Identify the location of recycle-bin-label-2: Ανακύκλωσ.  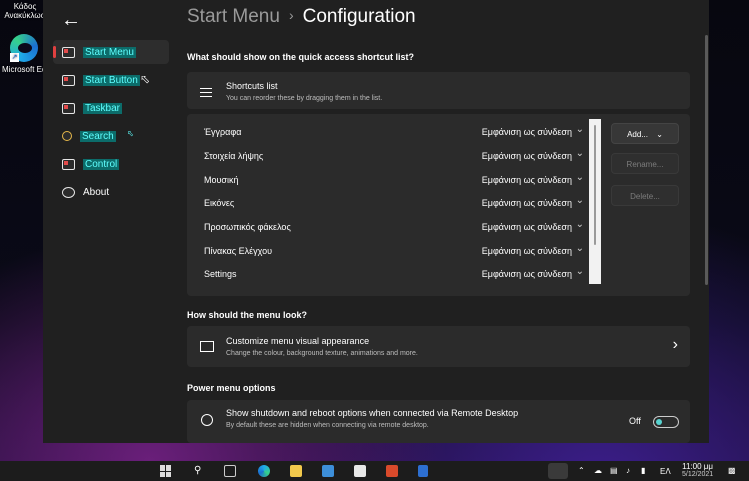
(25, 15).